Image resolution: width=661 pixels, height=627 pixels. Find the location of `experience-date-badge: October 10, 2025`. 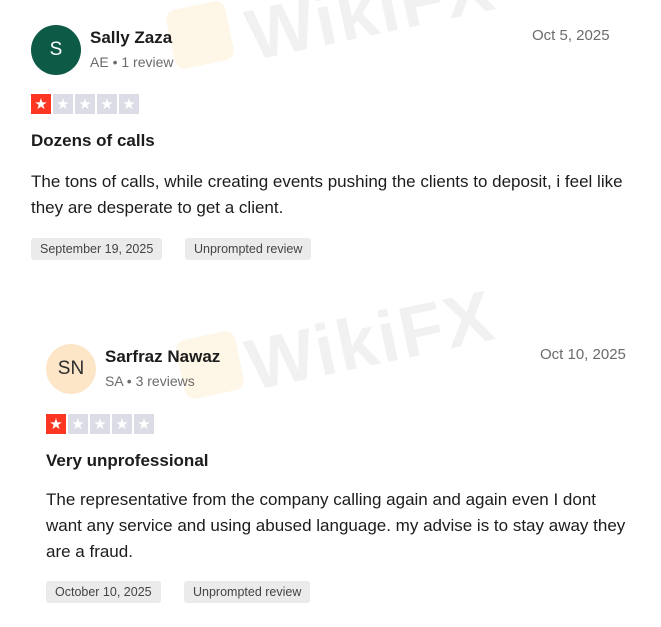

experience-date-badge: October 10, 2025 is located at coordinates (103, 592).